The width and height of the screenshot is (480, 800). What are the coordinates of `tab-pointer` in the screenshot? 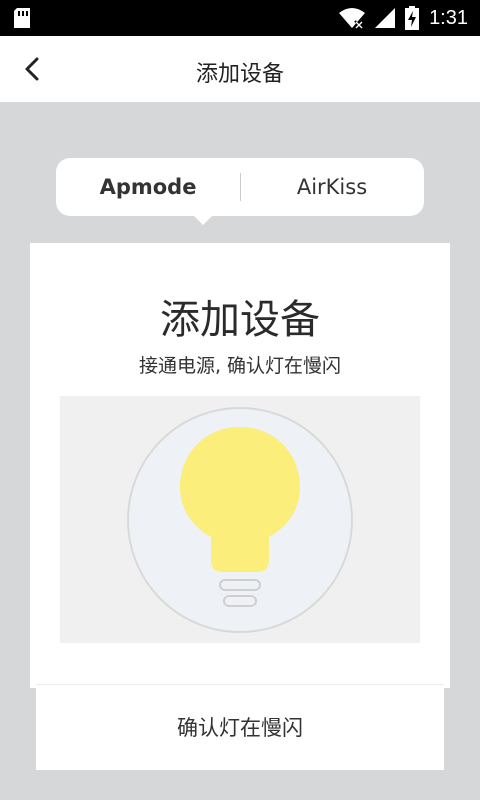 It's located at (203, 219).